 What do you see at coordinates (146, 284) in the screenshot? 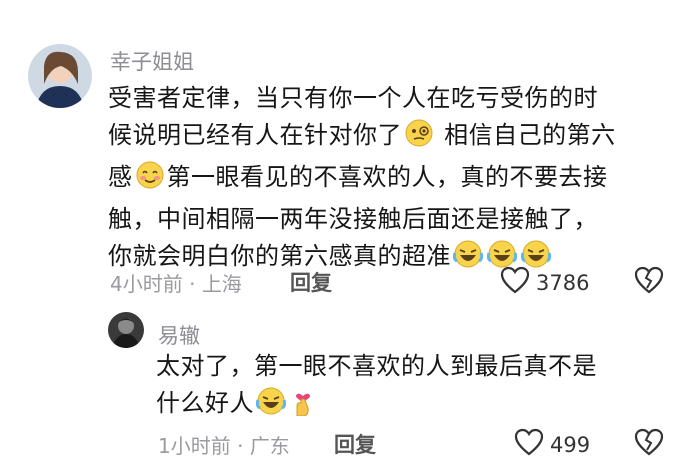
I see `comment-time: 4小时前` at bounding box center [146, 284].